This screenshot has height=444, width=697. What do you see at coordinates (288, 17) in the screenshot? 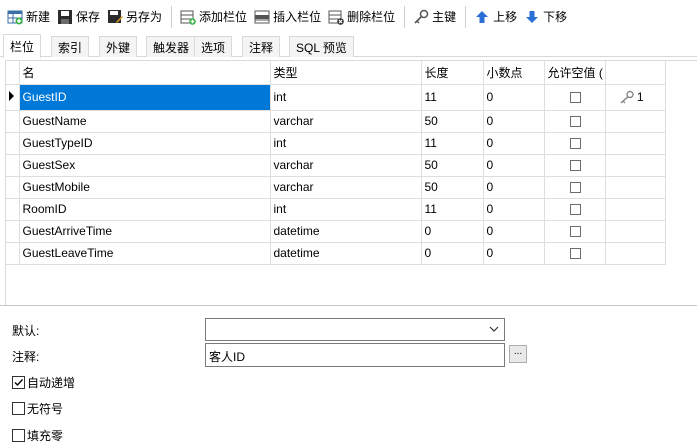
I see `insert-column-button: 插入栏位` at bounding box center [288, 17].